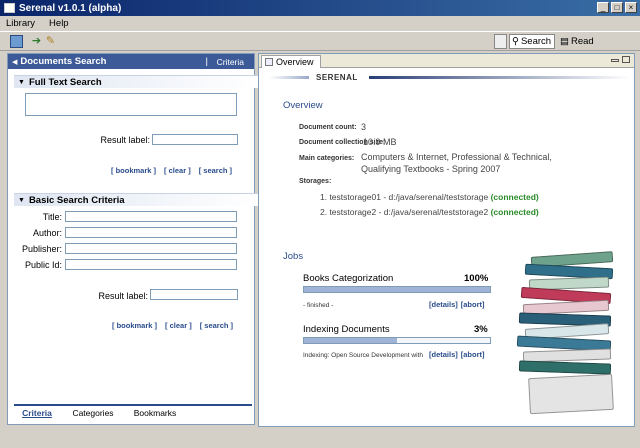 The height and width of the screenshot is (448, 640). I want to click on window-title: Serenal v1.0.1 (alpha), so click(70, 8).